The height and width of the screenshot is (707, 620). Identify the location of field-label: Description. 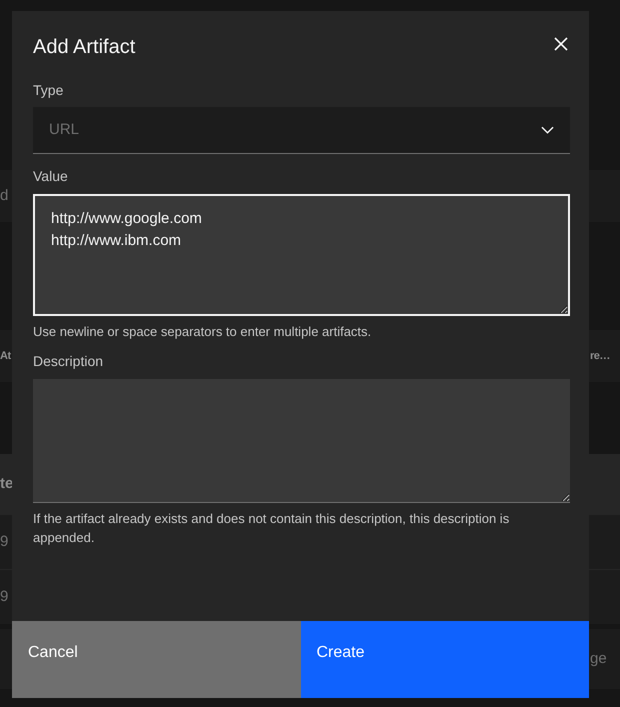
(68, 361).